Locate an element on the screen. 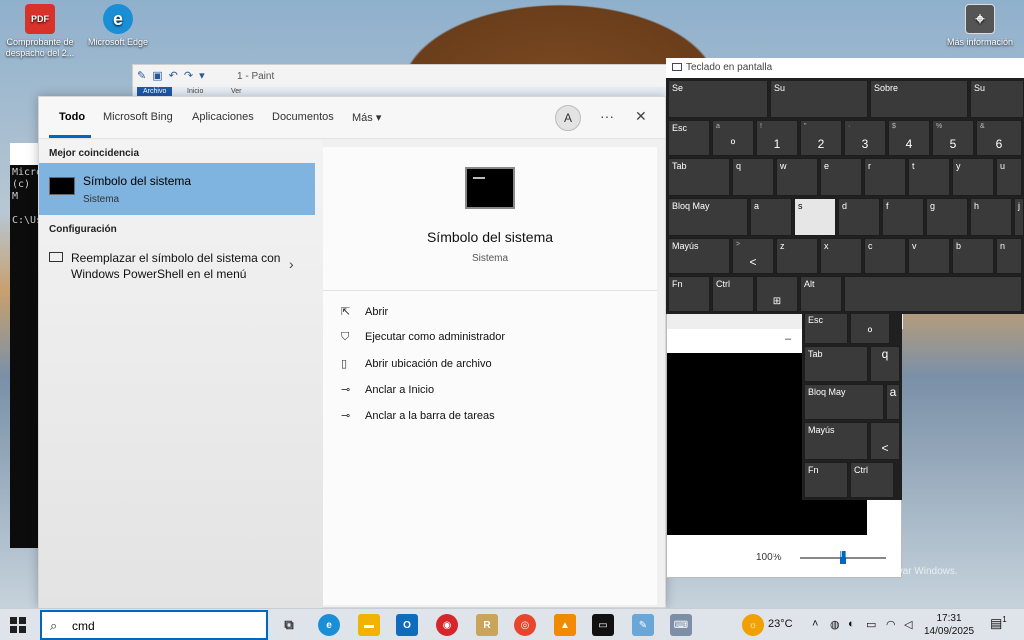 This screenshot has height=640, width=1024. paint-icon: ✎ is located at coordinates (643, 625).